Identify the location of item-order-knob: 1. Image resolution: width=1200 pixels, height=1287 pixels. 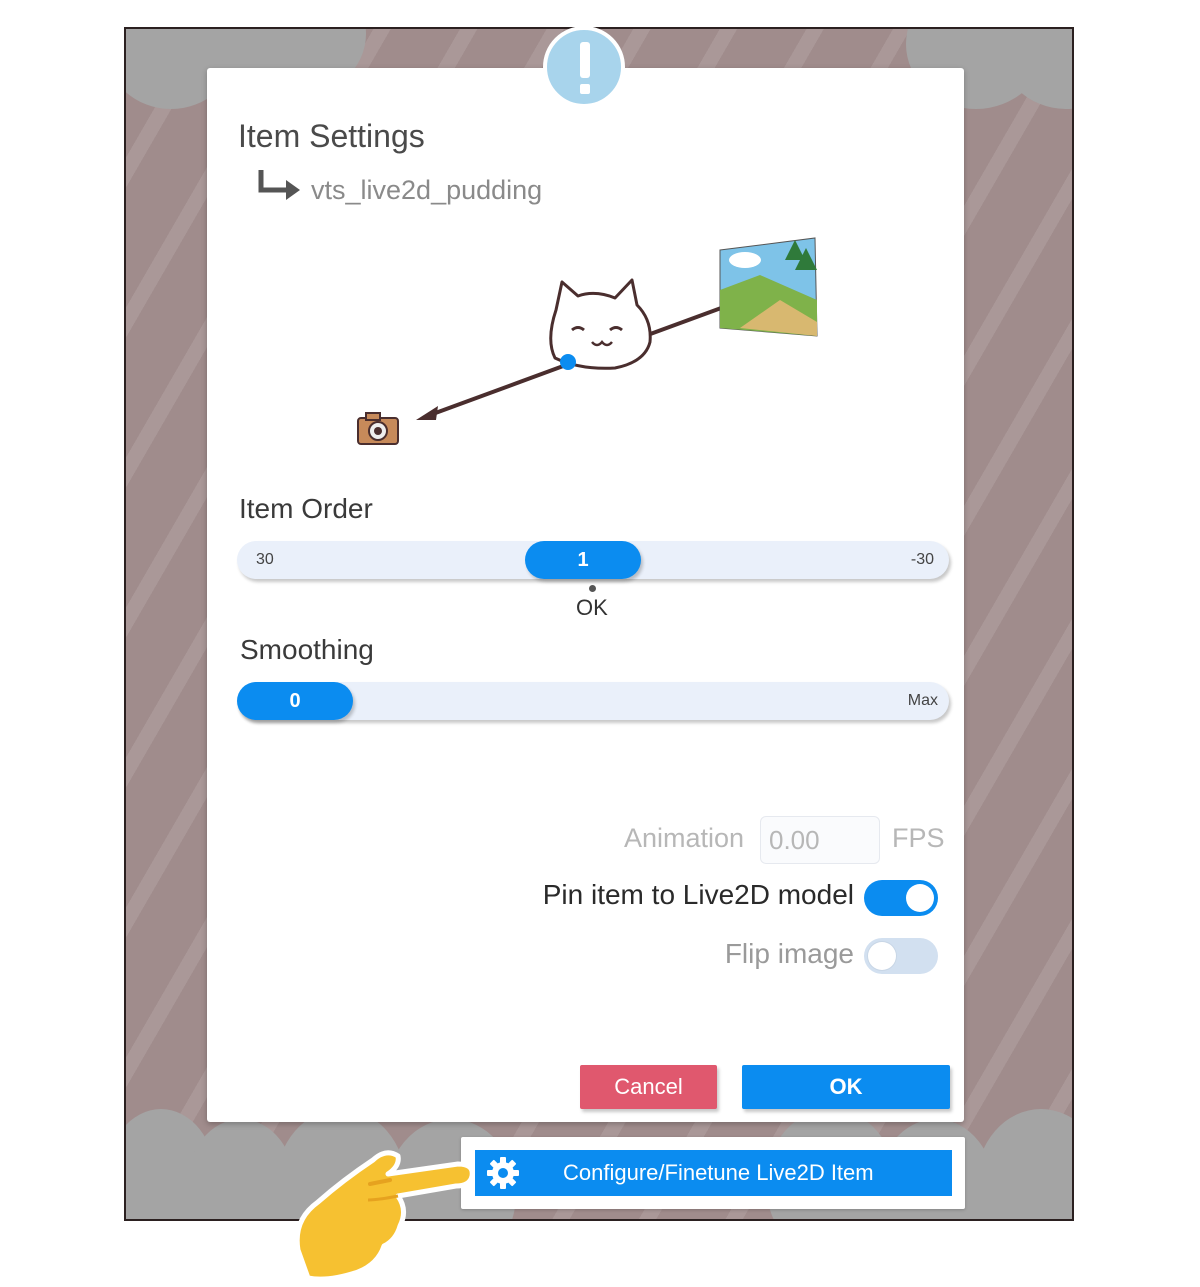
(583, 560).